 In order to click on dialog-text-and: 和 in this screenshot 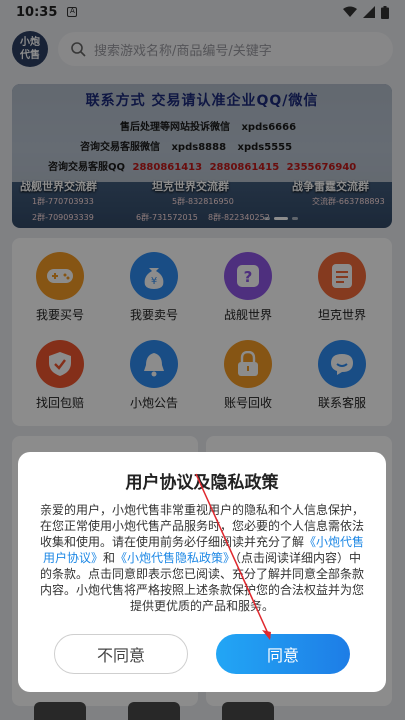, I will do `click(108, 558)`.